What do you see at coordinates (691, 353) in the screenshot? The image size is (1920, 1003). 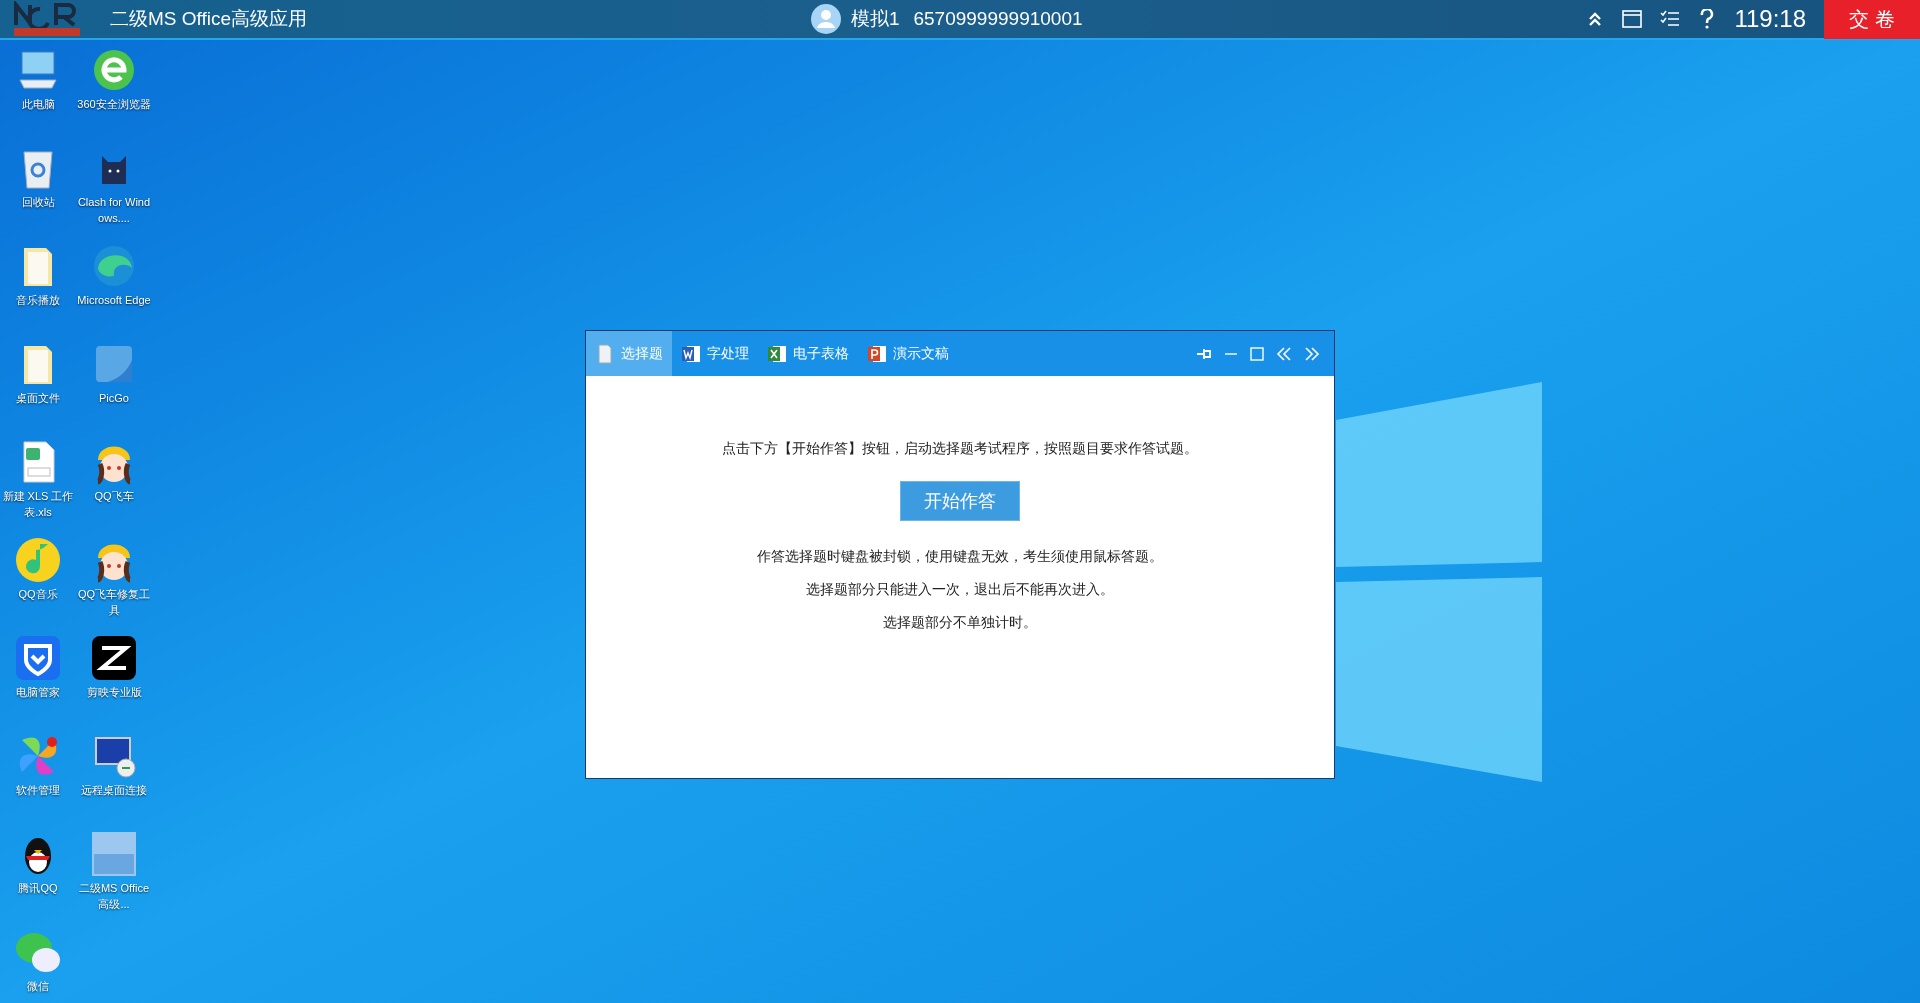 I see `word-icon` at bounding box center [691, 353].